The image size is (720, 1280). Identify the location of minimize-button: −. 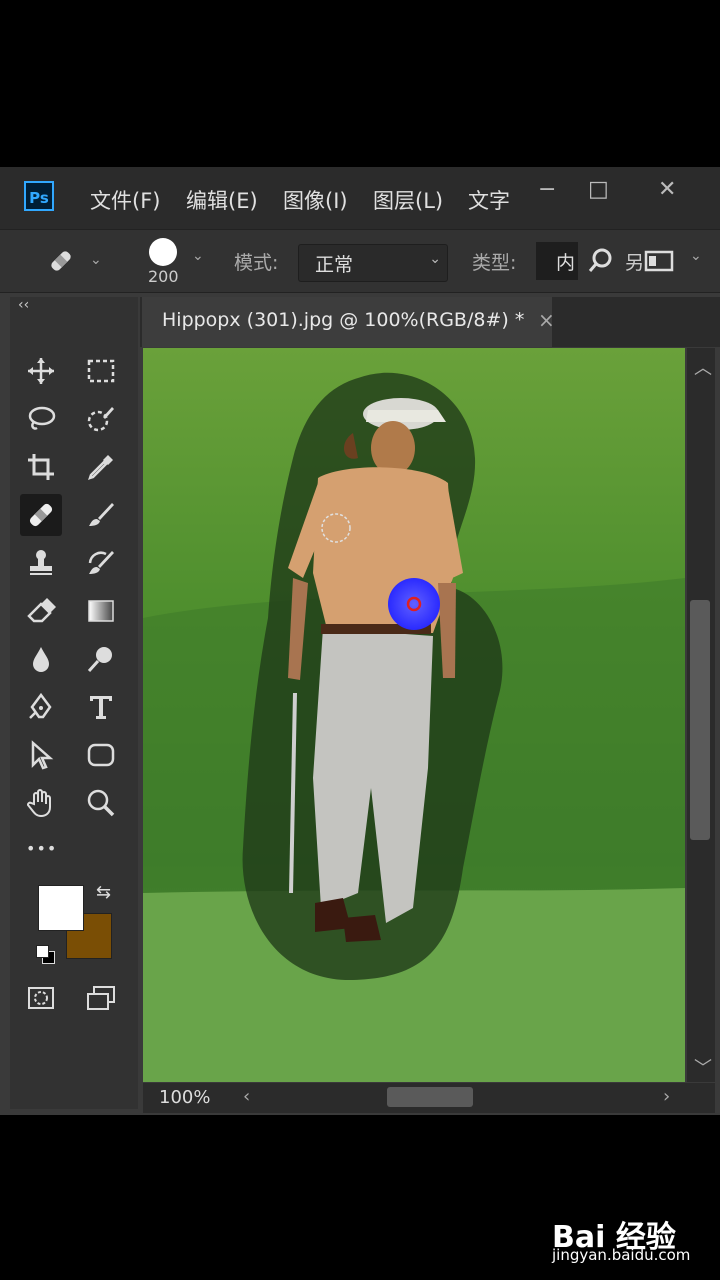
(547, 189).